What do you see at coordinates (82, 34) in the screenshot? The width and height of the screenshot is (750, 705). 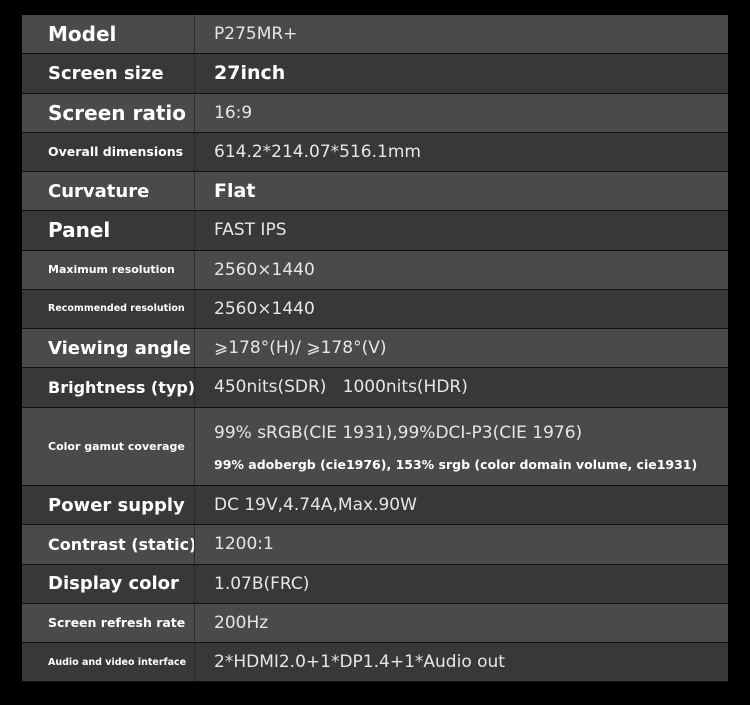 I see `spec-label: Model` at bounding box center [82, 34].